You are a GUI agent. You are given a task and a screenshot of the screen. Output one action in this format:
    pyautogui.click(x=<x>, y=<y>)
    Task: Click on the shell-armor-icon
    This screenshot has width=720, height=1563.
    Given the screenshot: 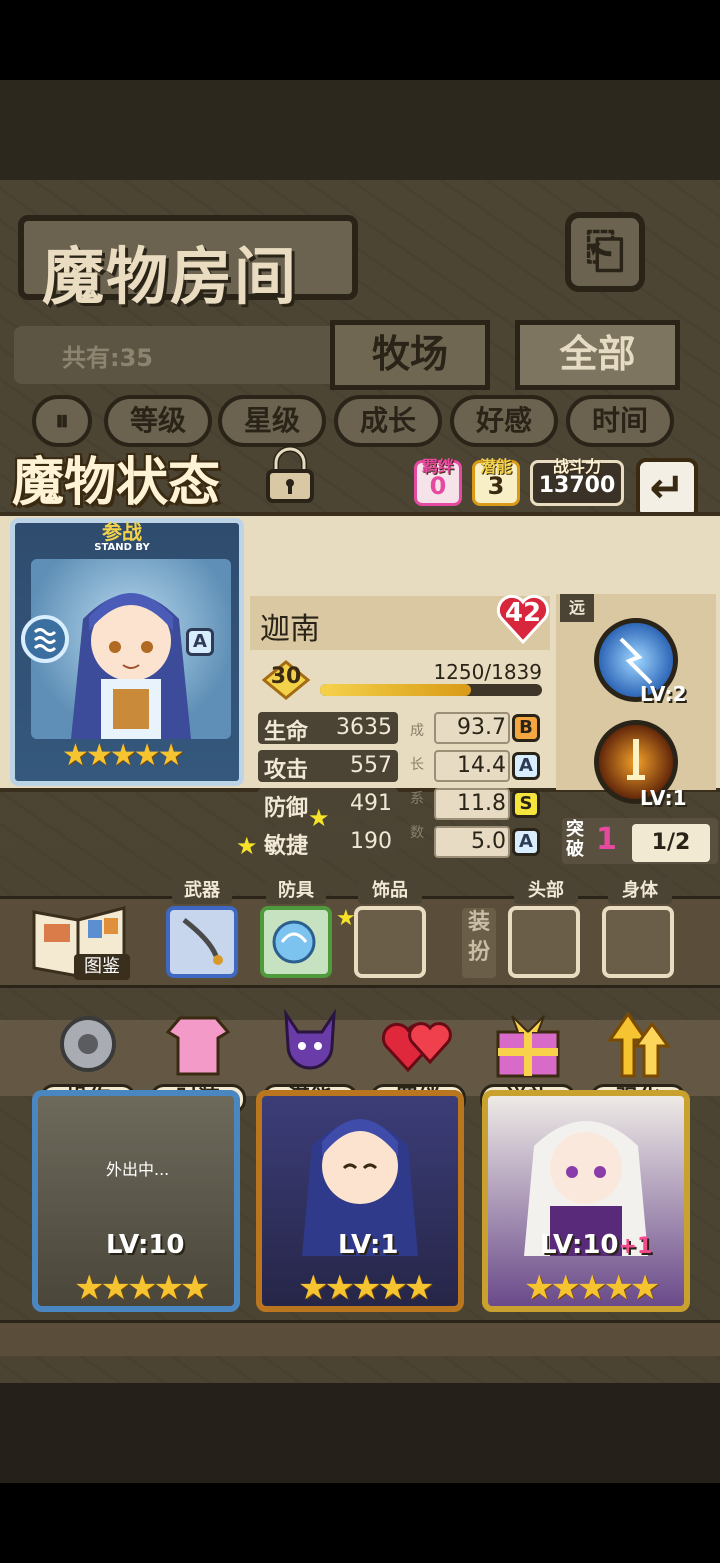 What is the action you would take?
    pyautogui.click(x=294, y=942)
    